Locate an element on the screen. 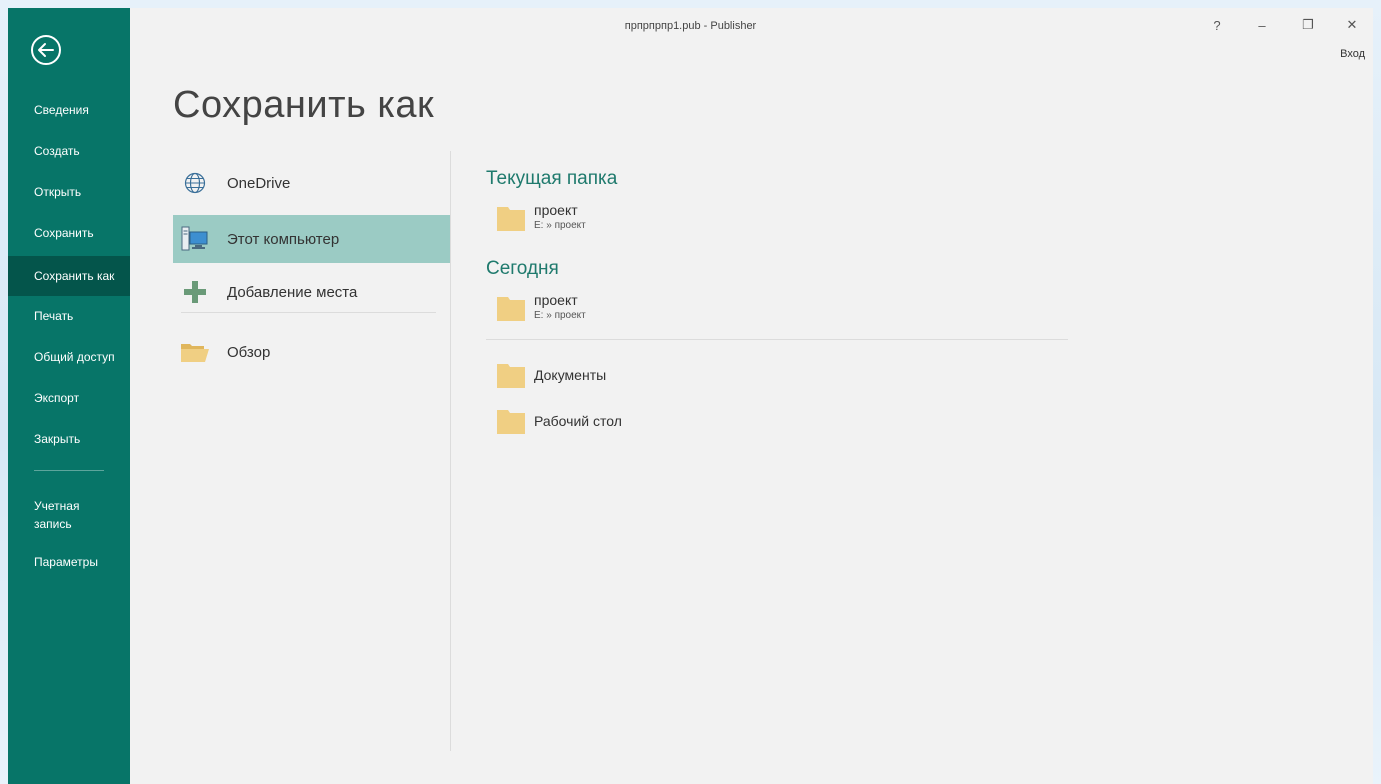 The height and width of the screenshot is (784, 1381). restore-button: ❐ is located at coordinates (1308, 25).